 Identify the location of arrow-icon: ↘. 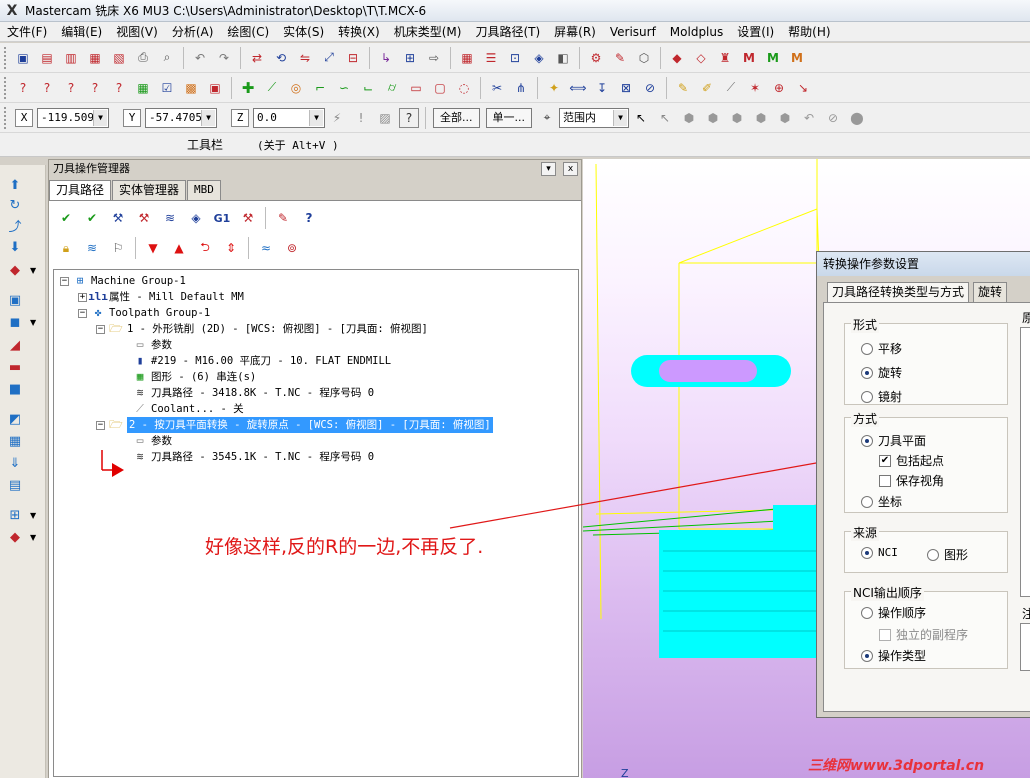
(803, 88).